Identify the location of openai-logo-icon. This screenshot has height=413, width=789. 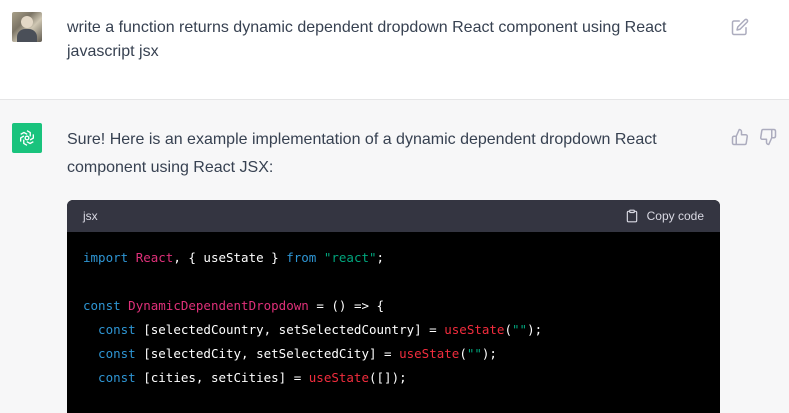
(27, 138).